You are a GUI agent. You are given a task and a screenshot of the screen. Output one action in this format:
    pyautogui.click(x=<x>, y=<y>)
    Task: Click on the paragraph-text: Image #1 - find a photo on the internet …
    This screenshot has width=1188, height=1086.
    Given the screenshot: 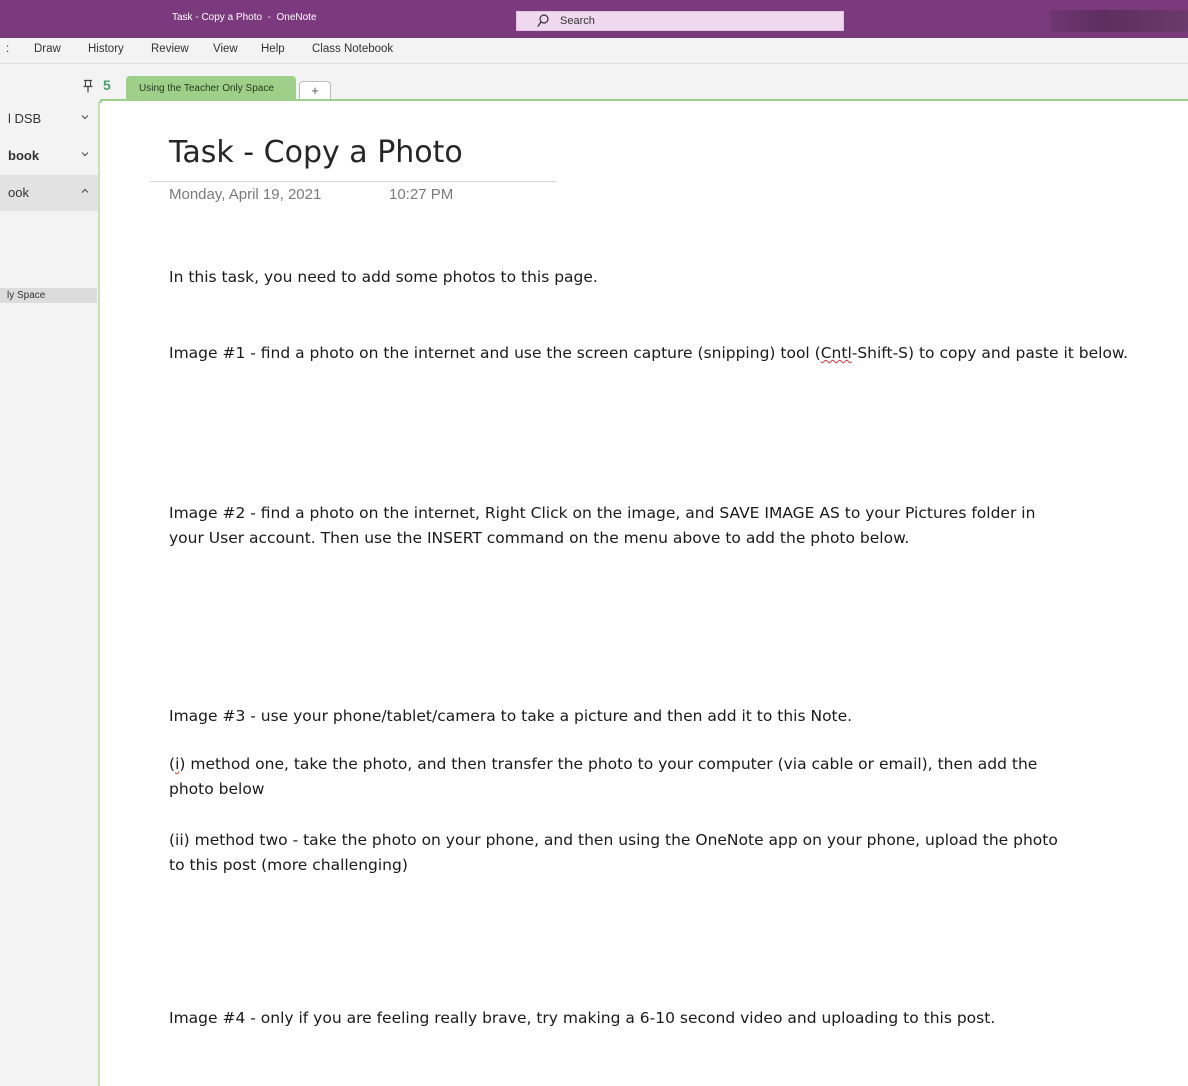 What is the action you would take?
    pyautogui.click(x=495, y=353)
    